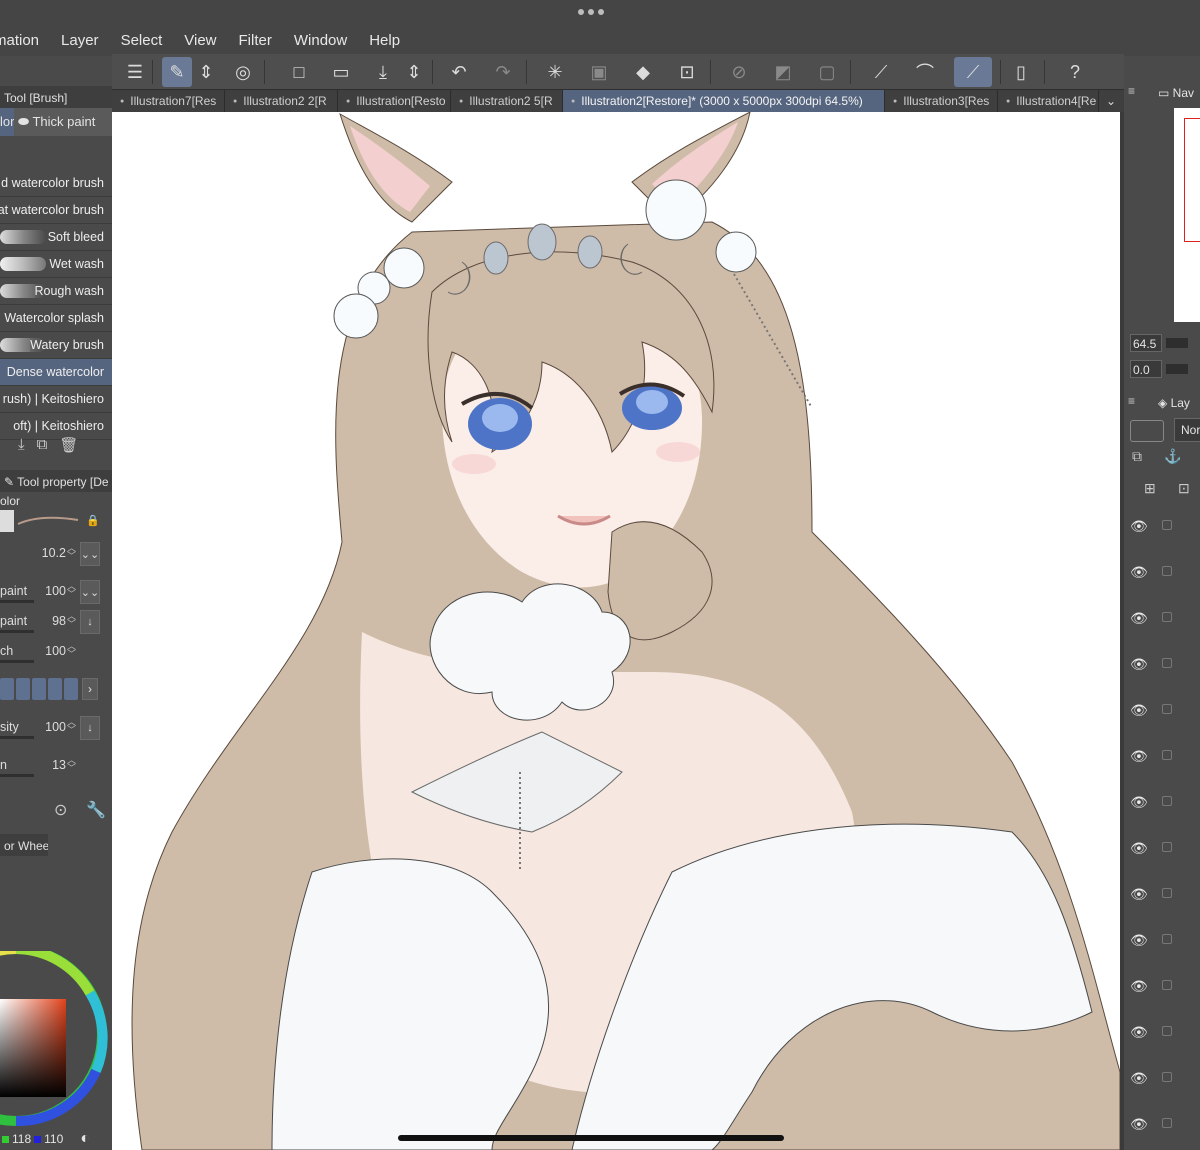 This screenshot has height=1150, width=1200. What do you see at coordinates (973, 72) in the screenshot?
I see `pen-active-icon: ⟋` at bounding box center [973, 72].